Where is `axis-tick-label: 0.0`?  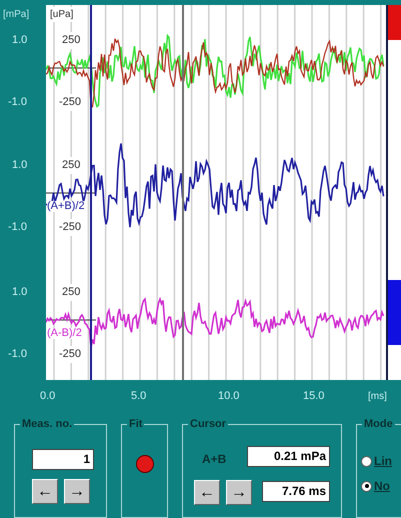 axis-tick-label: 0.0 is located at coordinates (48, 396).